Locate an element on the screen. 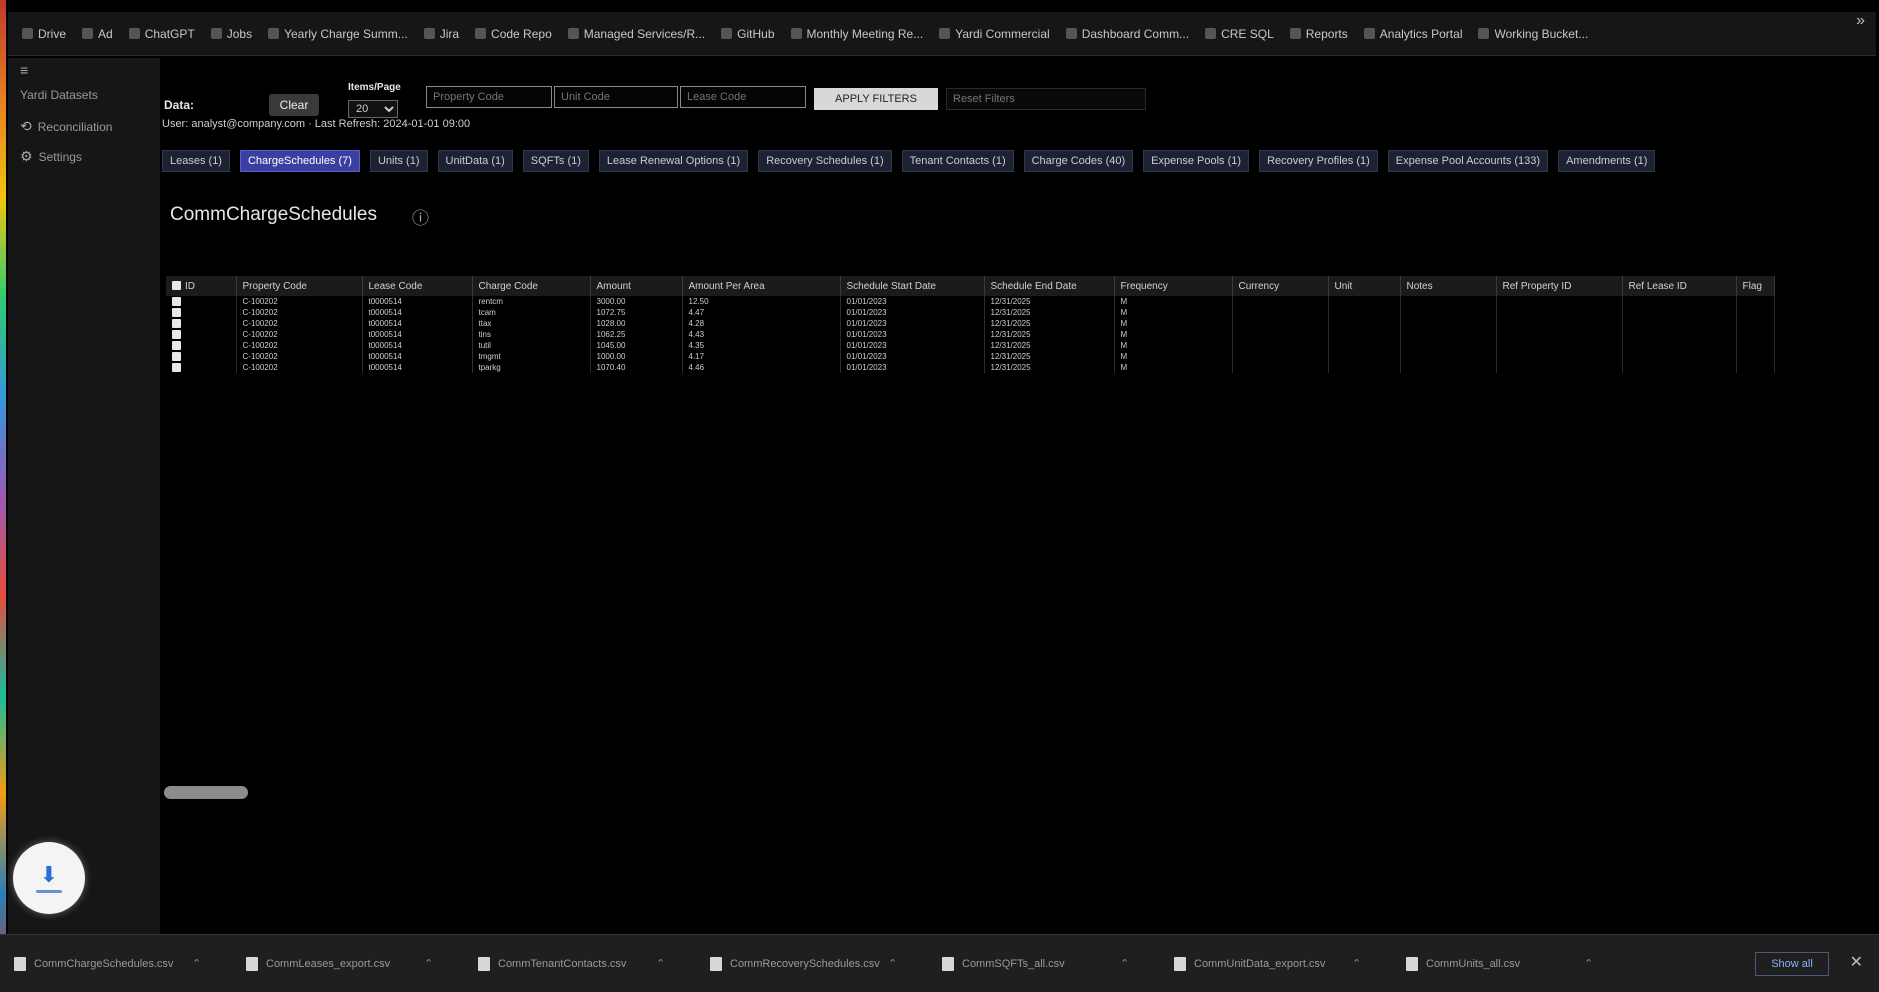 The width and height of the screenshot is (1879, 992). bookmark-item: Jira is located at coordinates (441, 34).